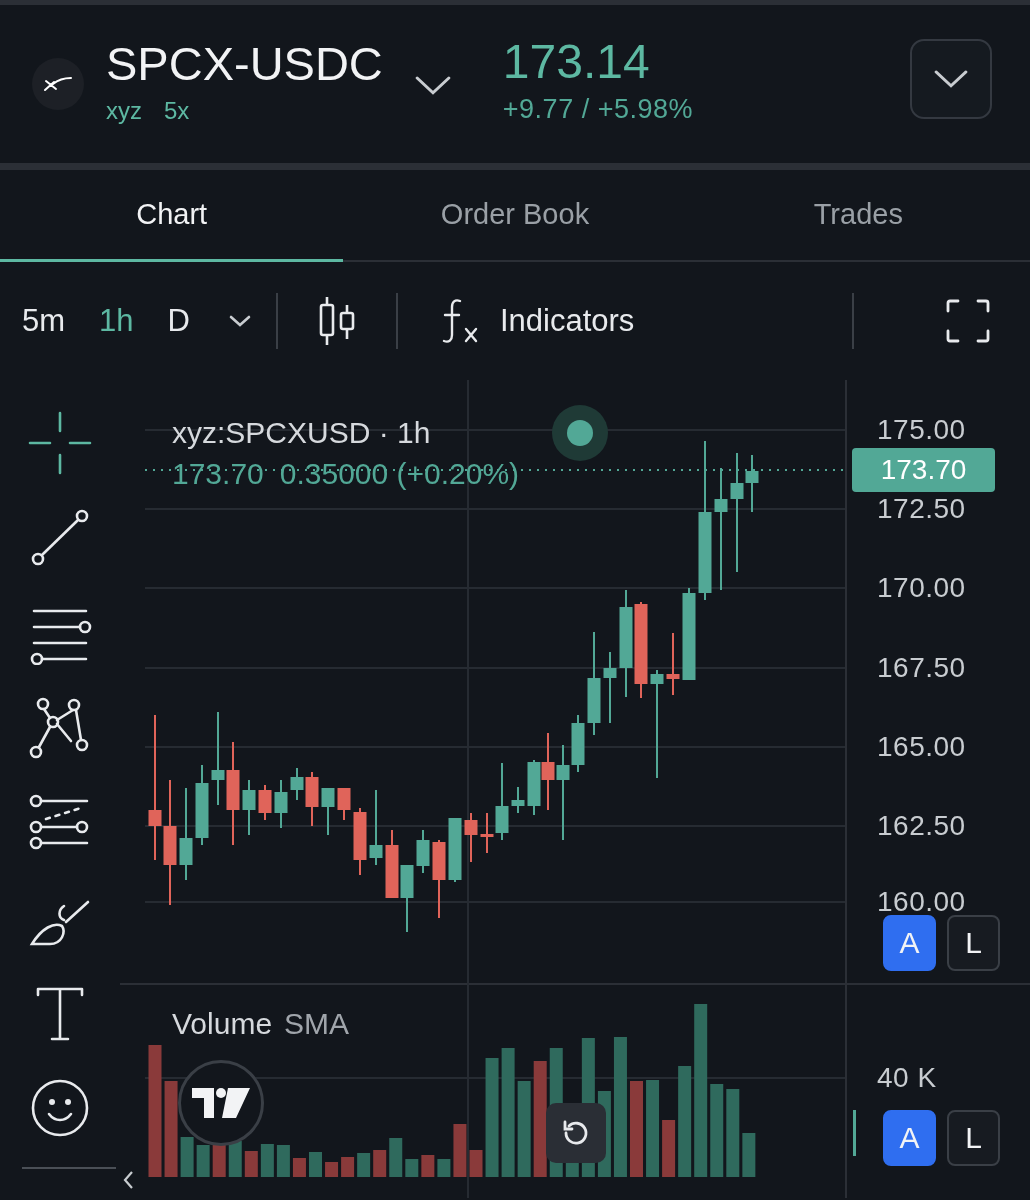  Describe the element at coordinates (244, 64) in the screenshot. I see `market-symbol: SPCX-USDC` at that location.